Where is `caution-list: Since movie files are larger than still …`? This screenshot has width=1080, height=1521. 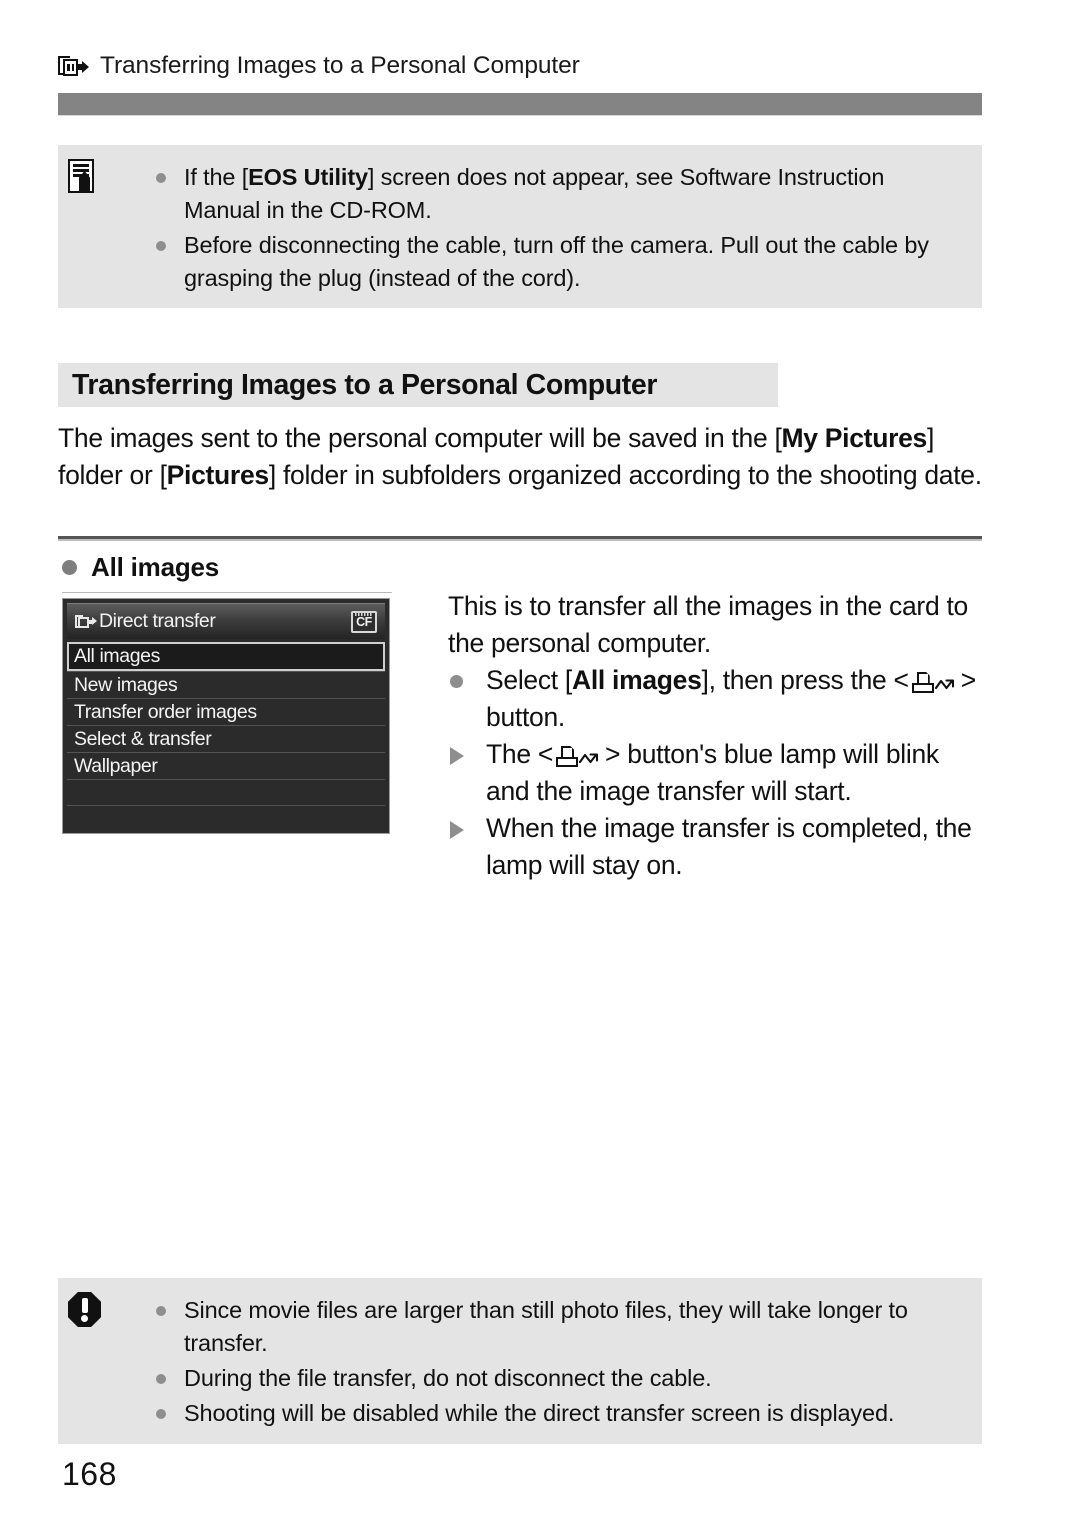 caution-list: Since movie files are larger than still … is located at coordinates (556, 1363).